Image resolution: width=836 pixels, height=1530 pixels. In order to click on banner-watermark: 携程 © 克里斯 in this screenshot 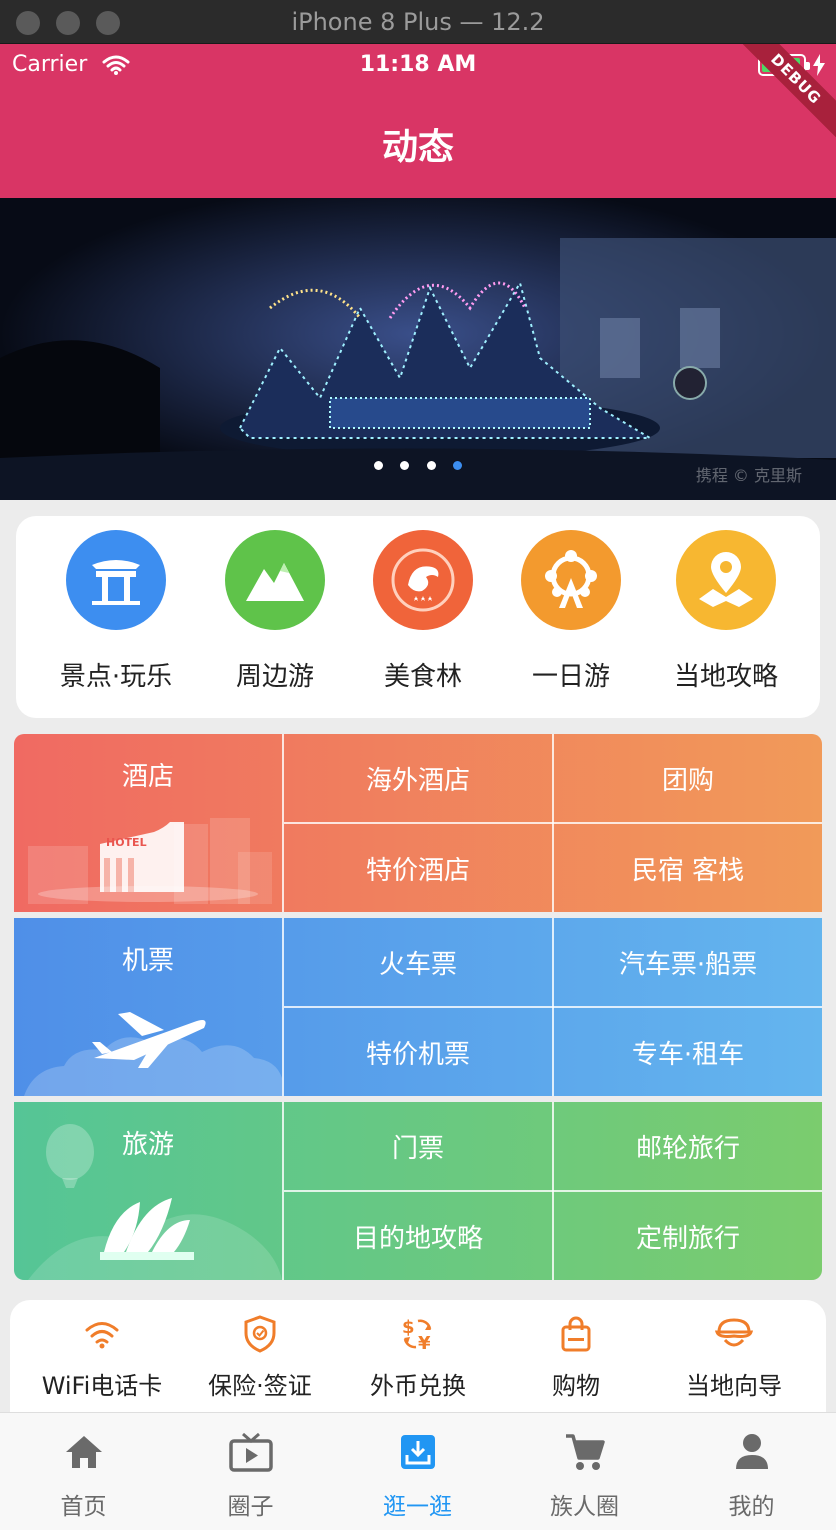, I will do `click(748, 475)`.